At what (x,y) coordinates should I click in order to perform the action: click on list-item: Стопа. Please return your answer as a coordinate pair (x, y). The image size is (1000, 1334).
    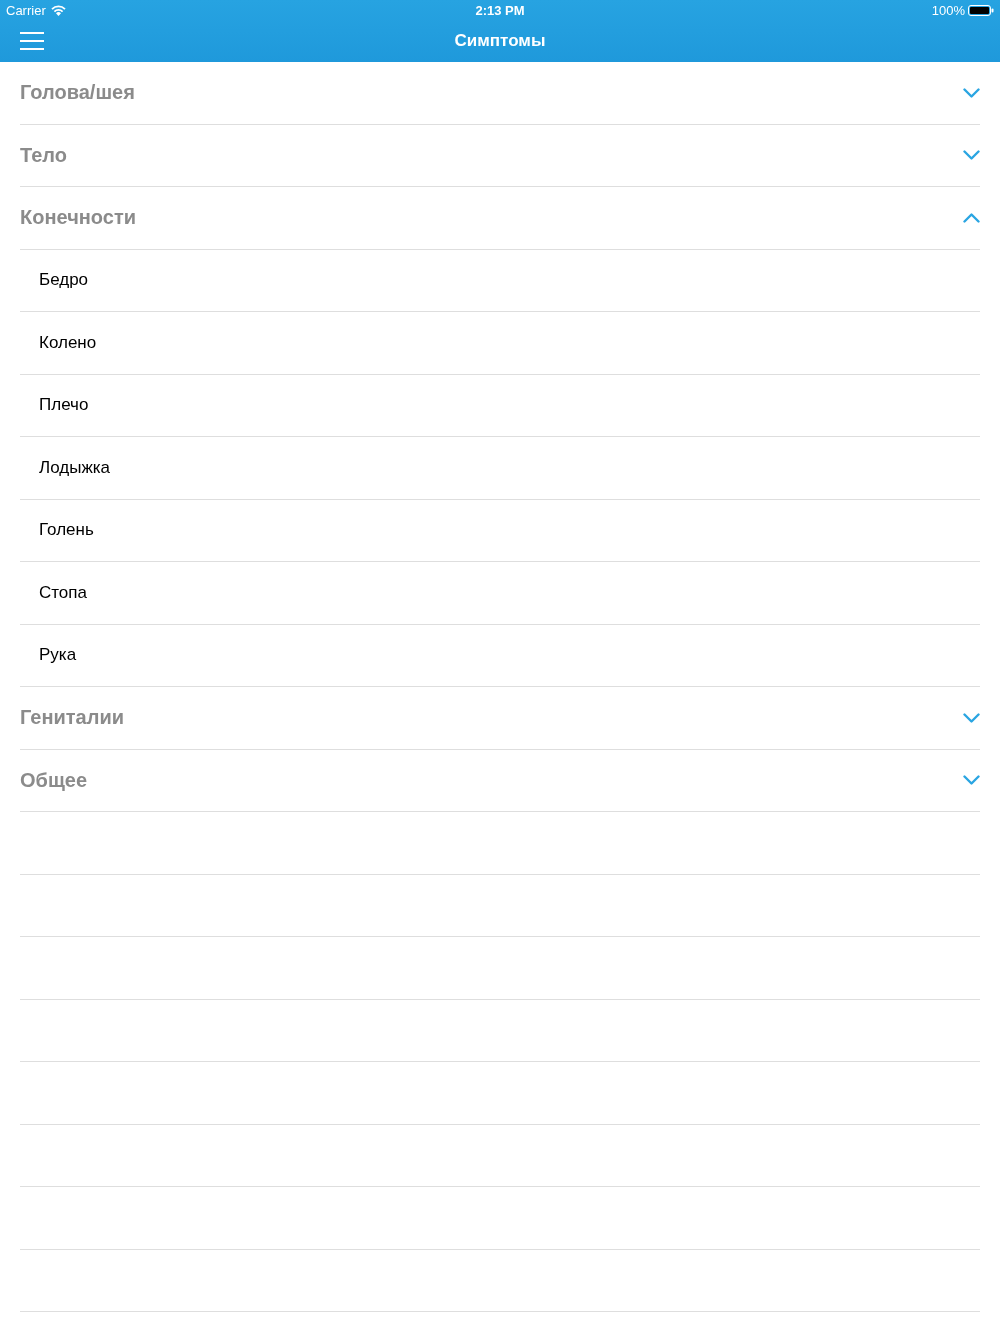
    Looking at the image, I should click on (500, 593).